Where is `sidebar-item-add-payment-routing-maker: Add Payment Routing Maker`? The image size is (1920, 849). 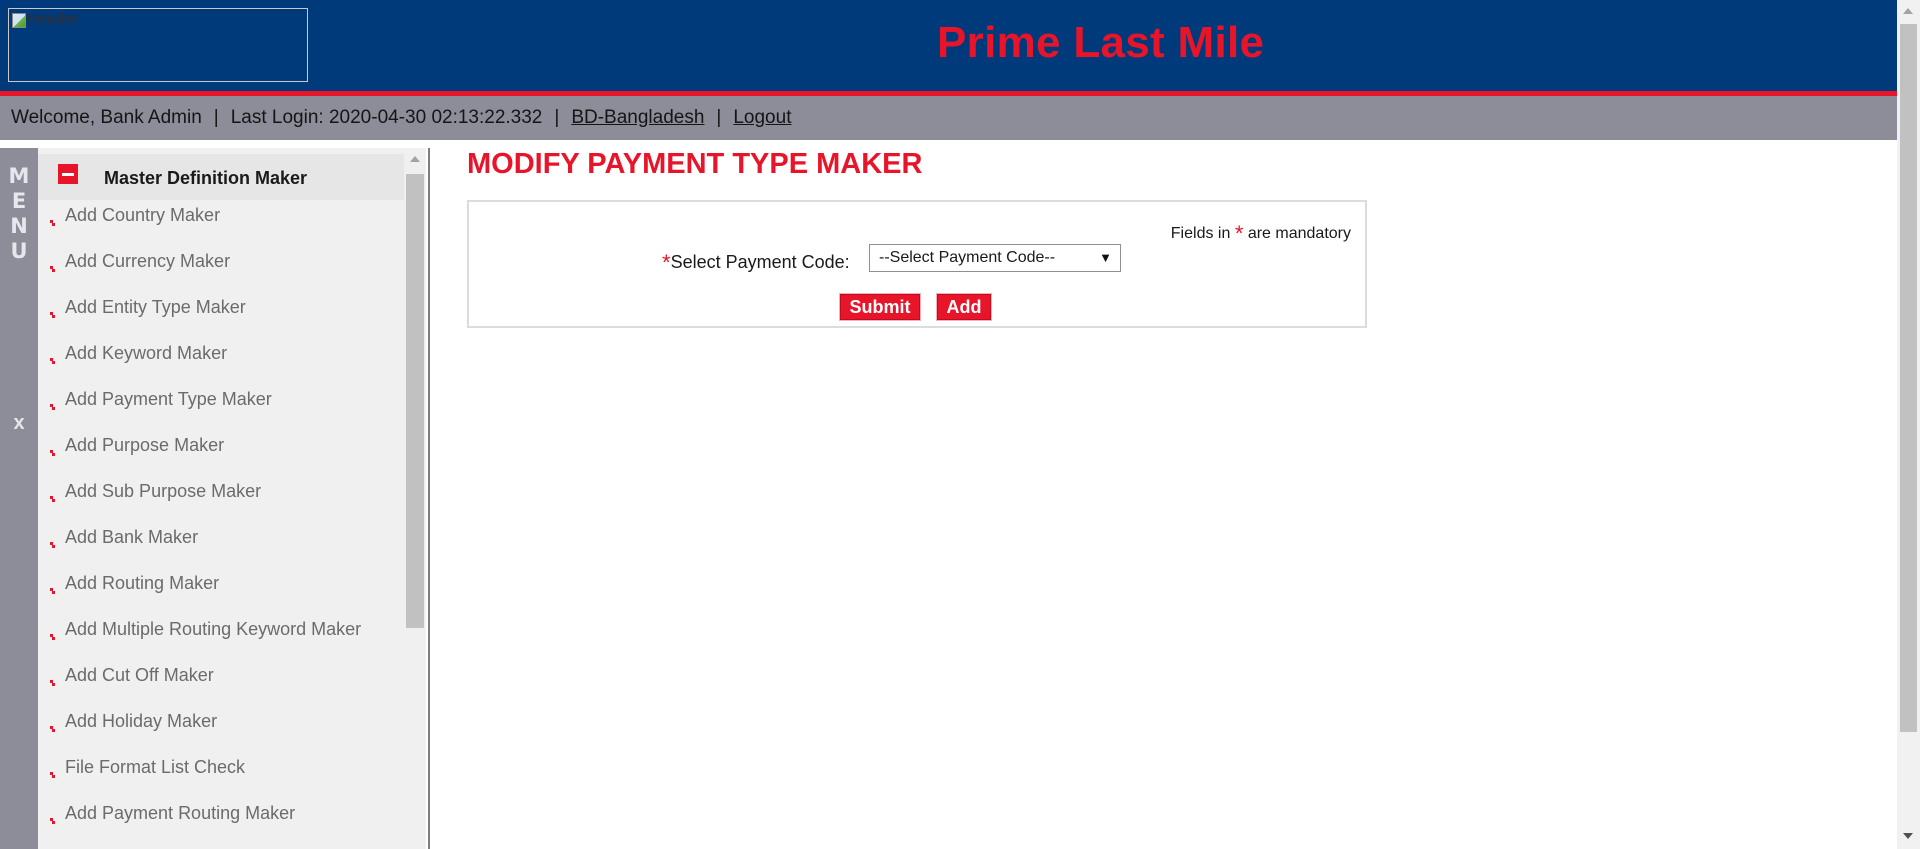 sidebar-item-add-payment-routing-maker: Add Payment Routing Maker is located at coordinates (221, 815).